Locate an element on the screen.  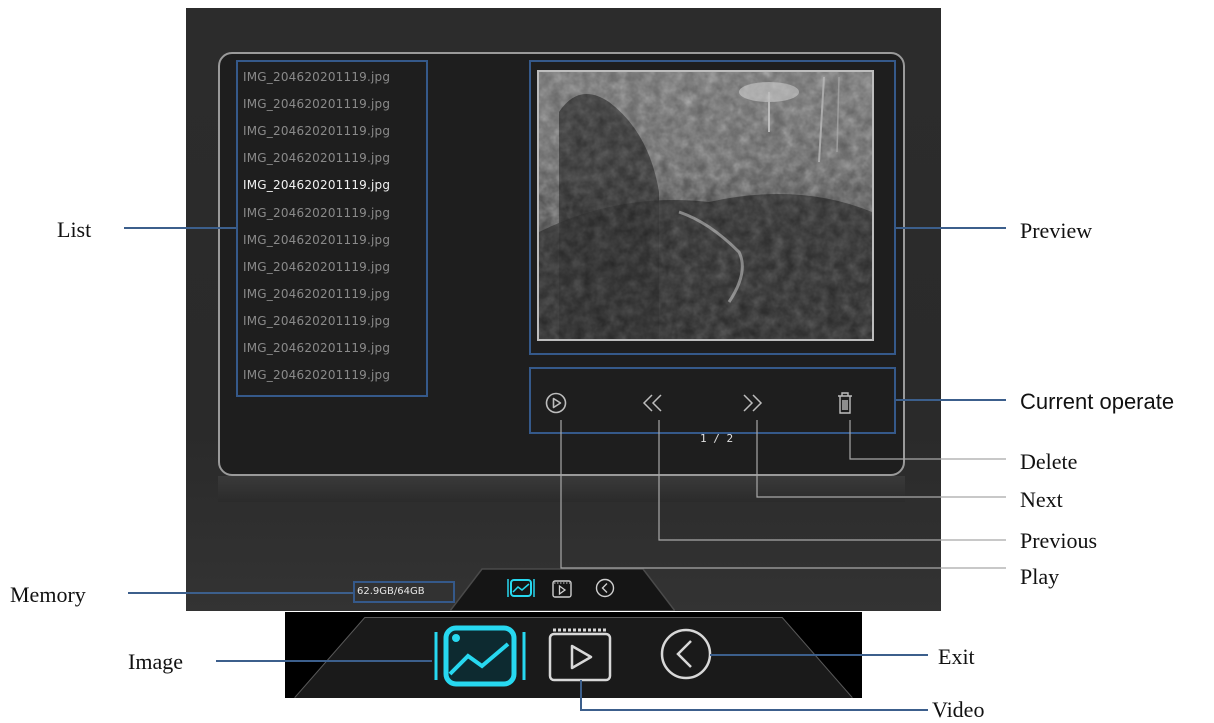
callout-memory: Memory is located at coordinates (48, 594).